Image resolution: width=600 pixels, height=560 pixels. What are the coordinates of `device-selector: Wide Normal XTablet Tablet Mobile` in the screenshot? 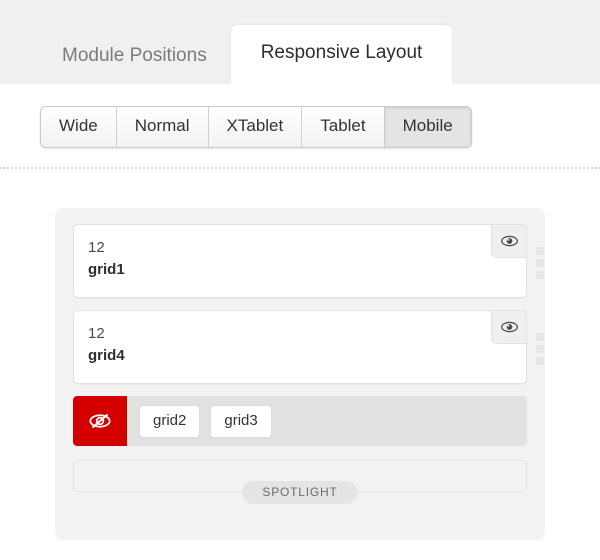 It's located at (256, 127).